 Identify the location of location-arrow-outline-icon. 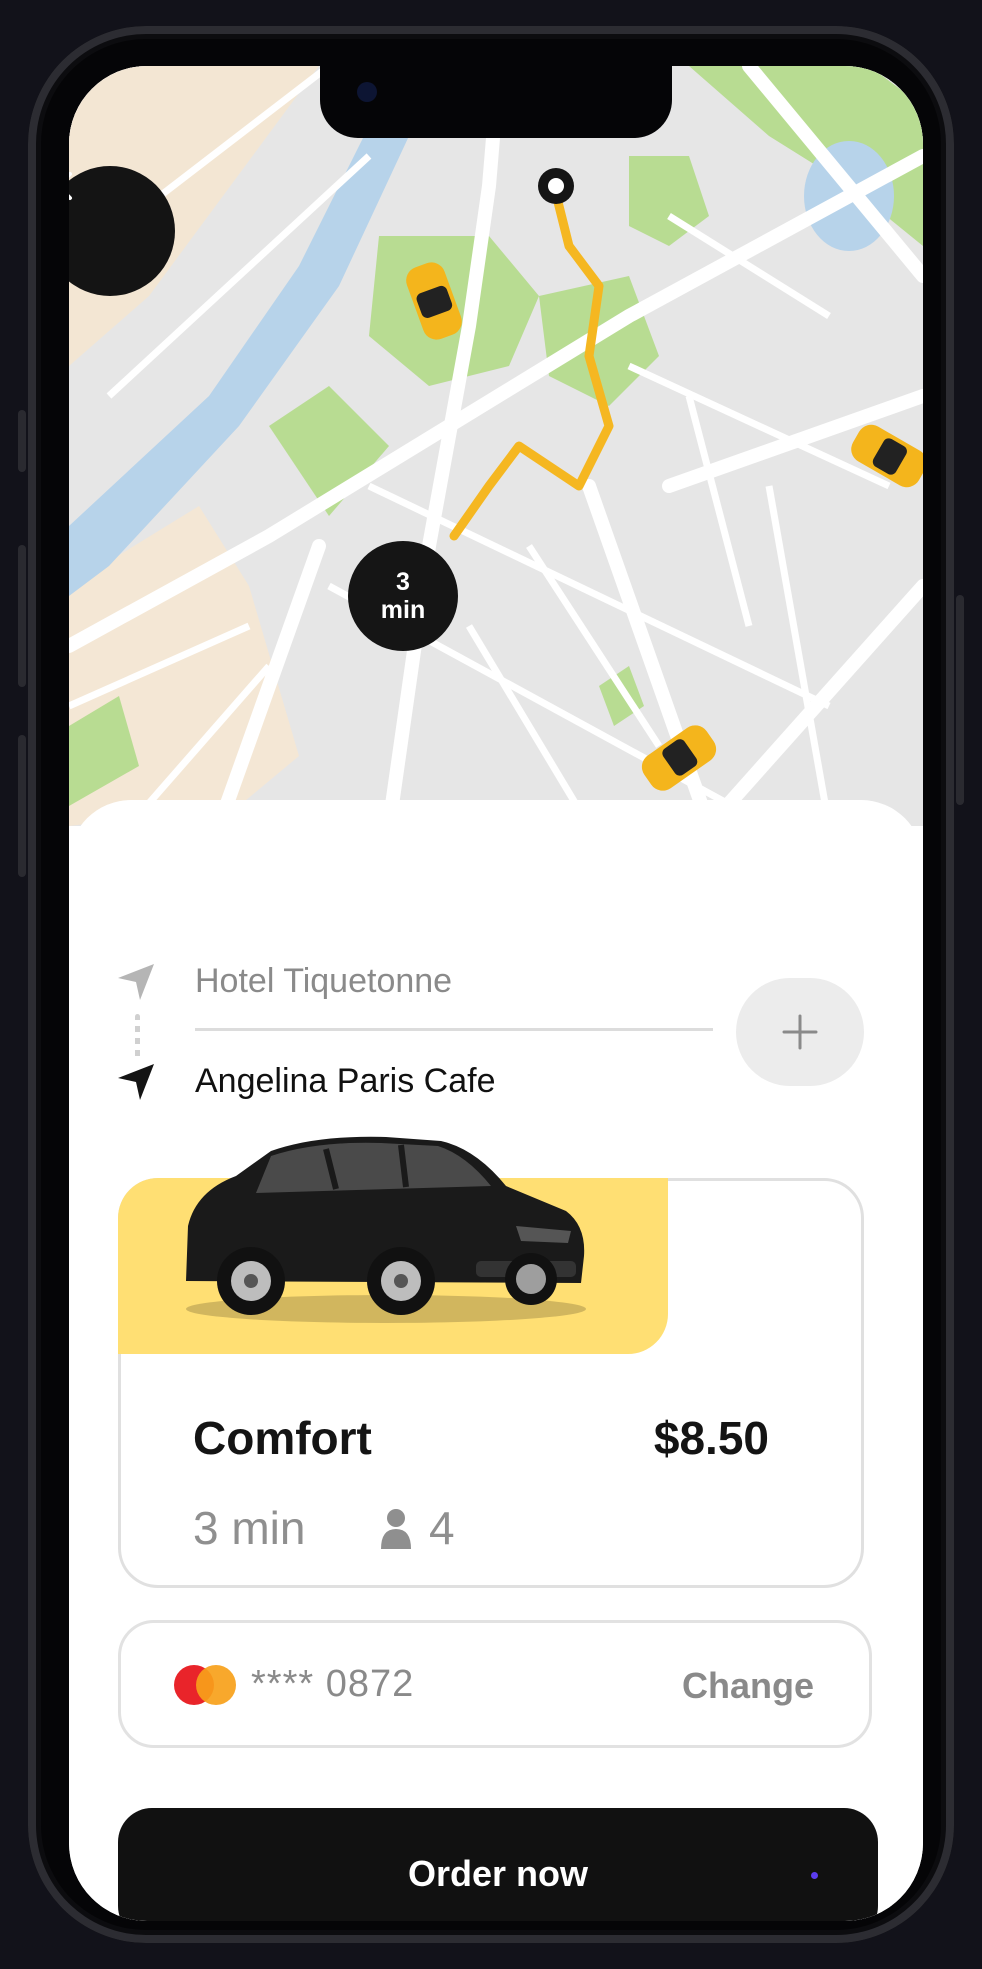
(136, 982).